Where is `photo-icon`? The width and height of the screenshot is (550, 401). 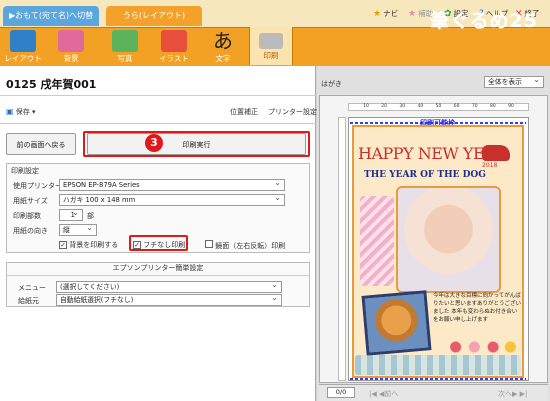
photo-icon is located at coordinates (125, 41).